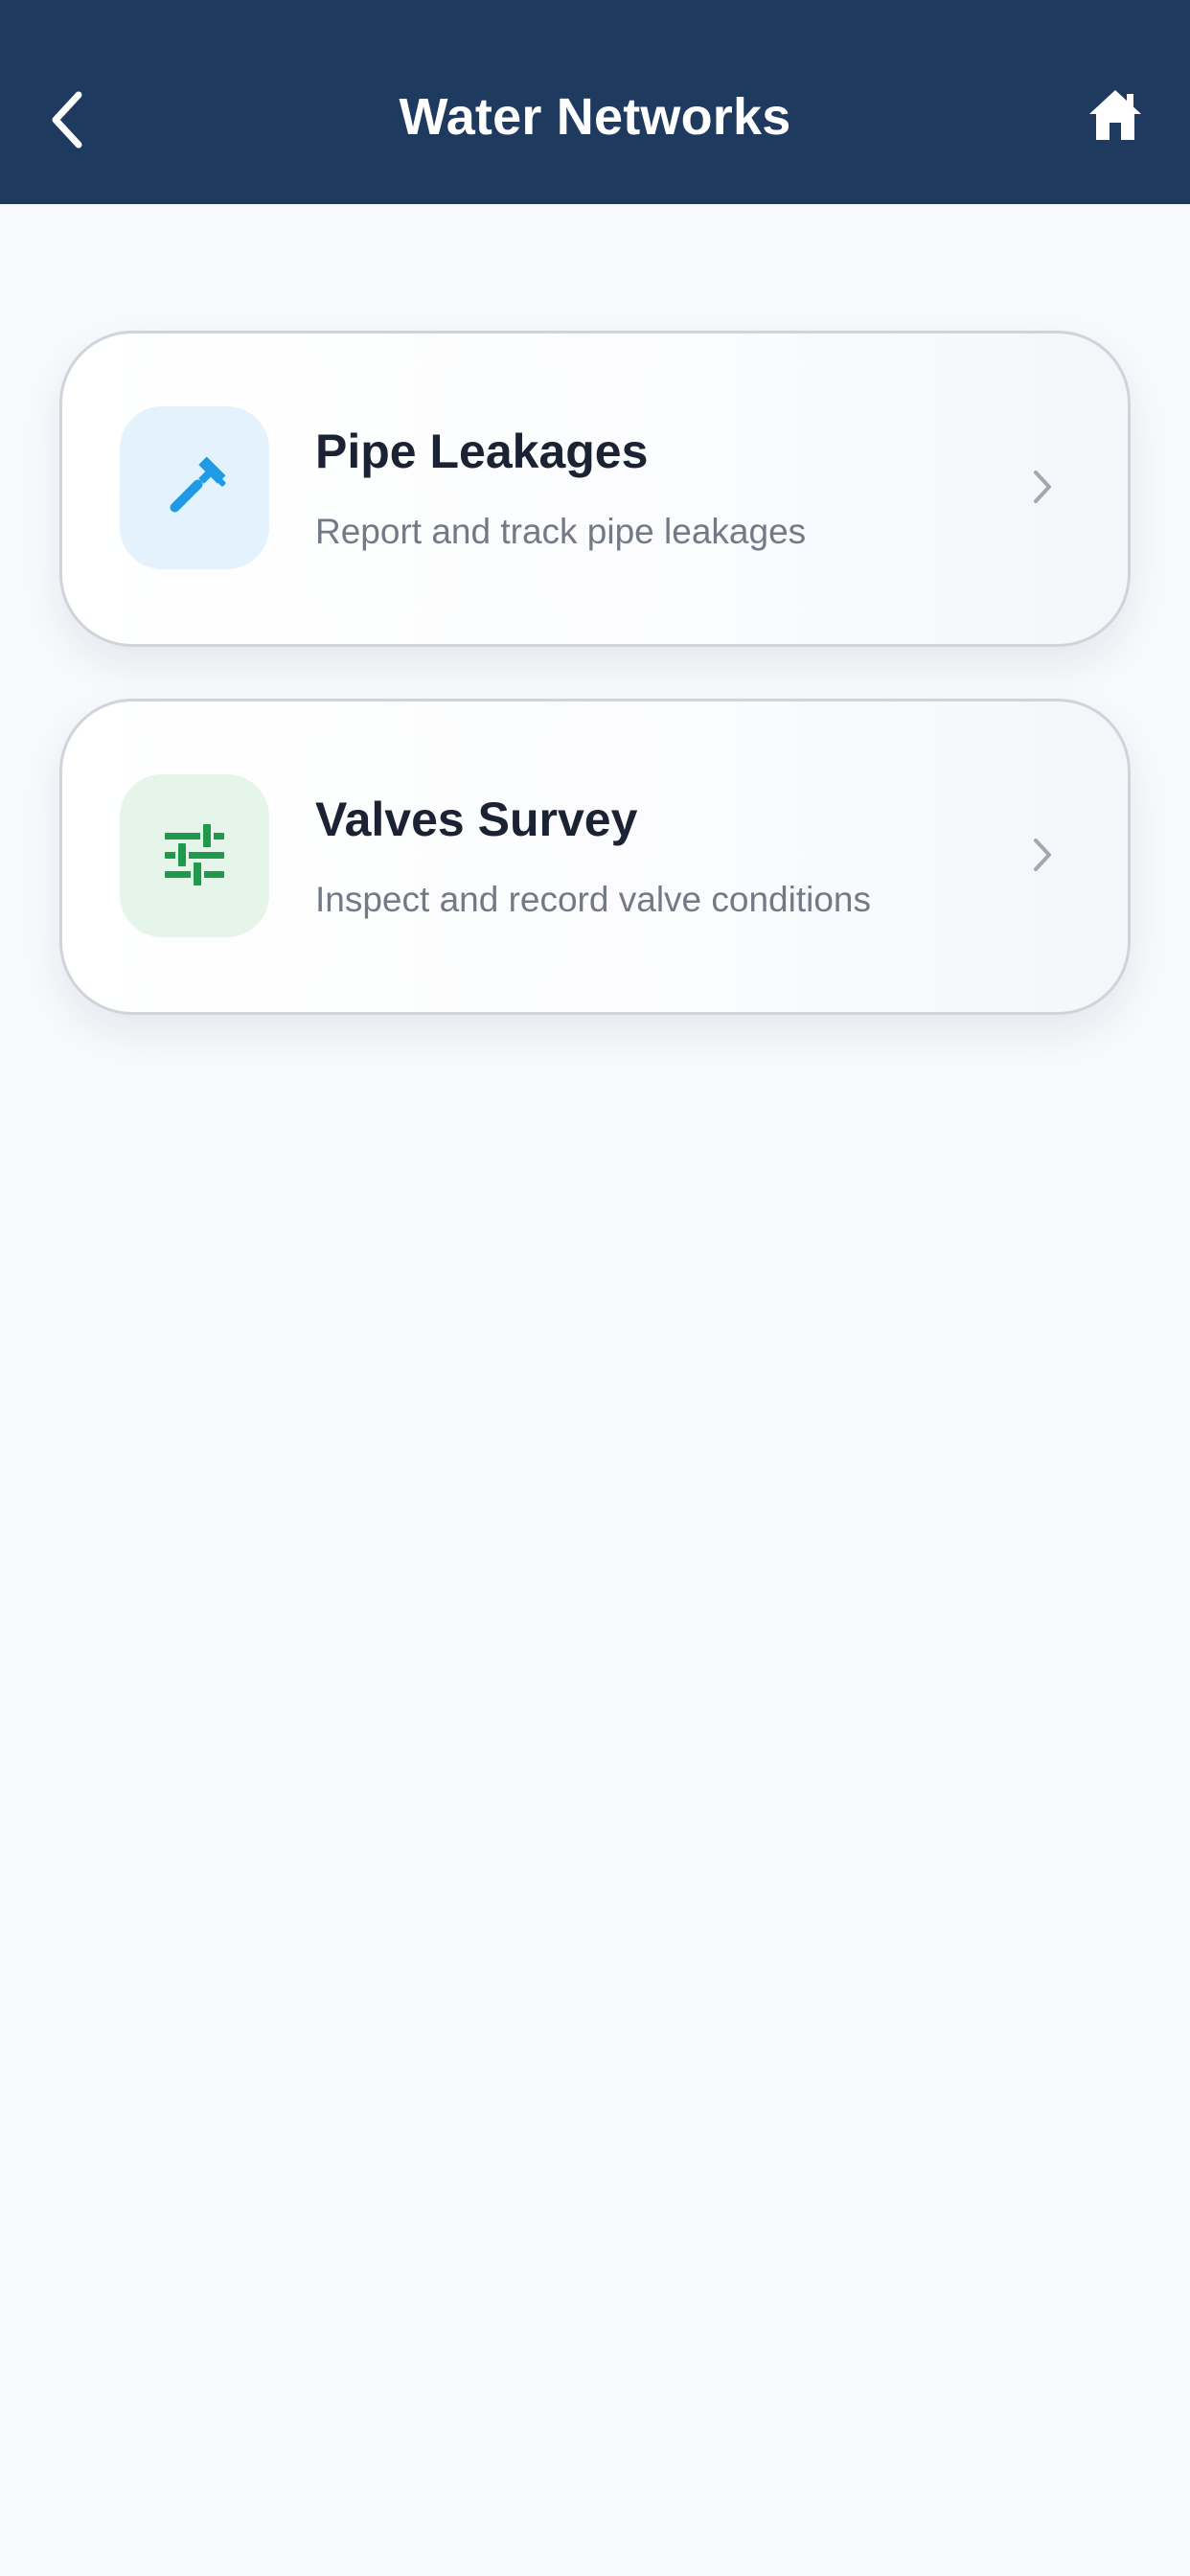 This screenshot has height=2576, width=1190. I want to click on home-button, so click(1115, 115).